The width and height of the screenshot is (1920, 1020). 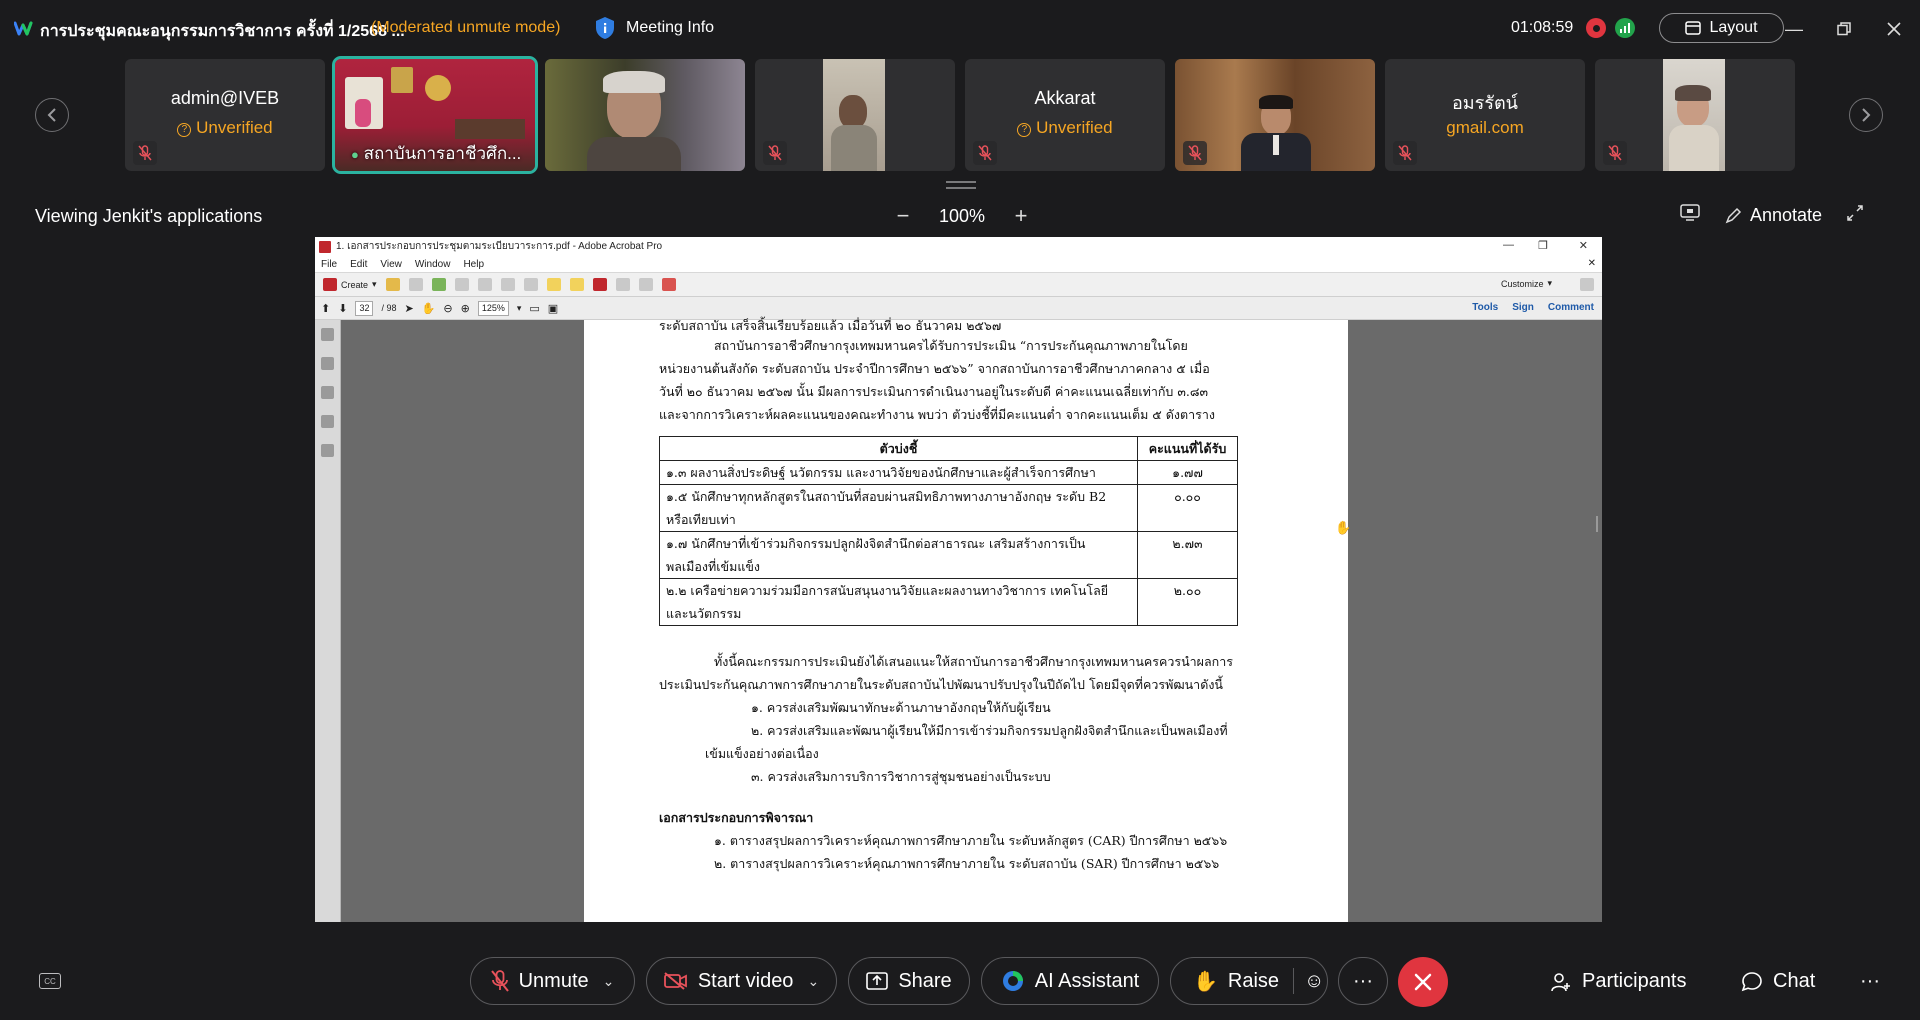 I want to click on cloud-icon, so click(x=438, y=284).